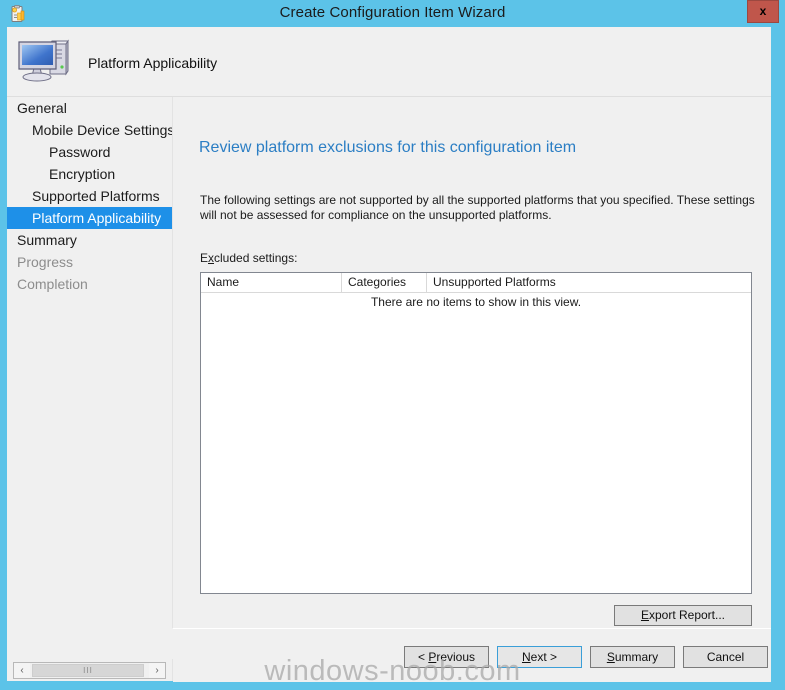 The width and height of the screenshot is (785, 690). Describe the element at coordinates (384, 282) in the screenshot. I see `column-header-categories: Categories` at that location.